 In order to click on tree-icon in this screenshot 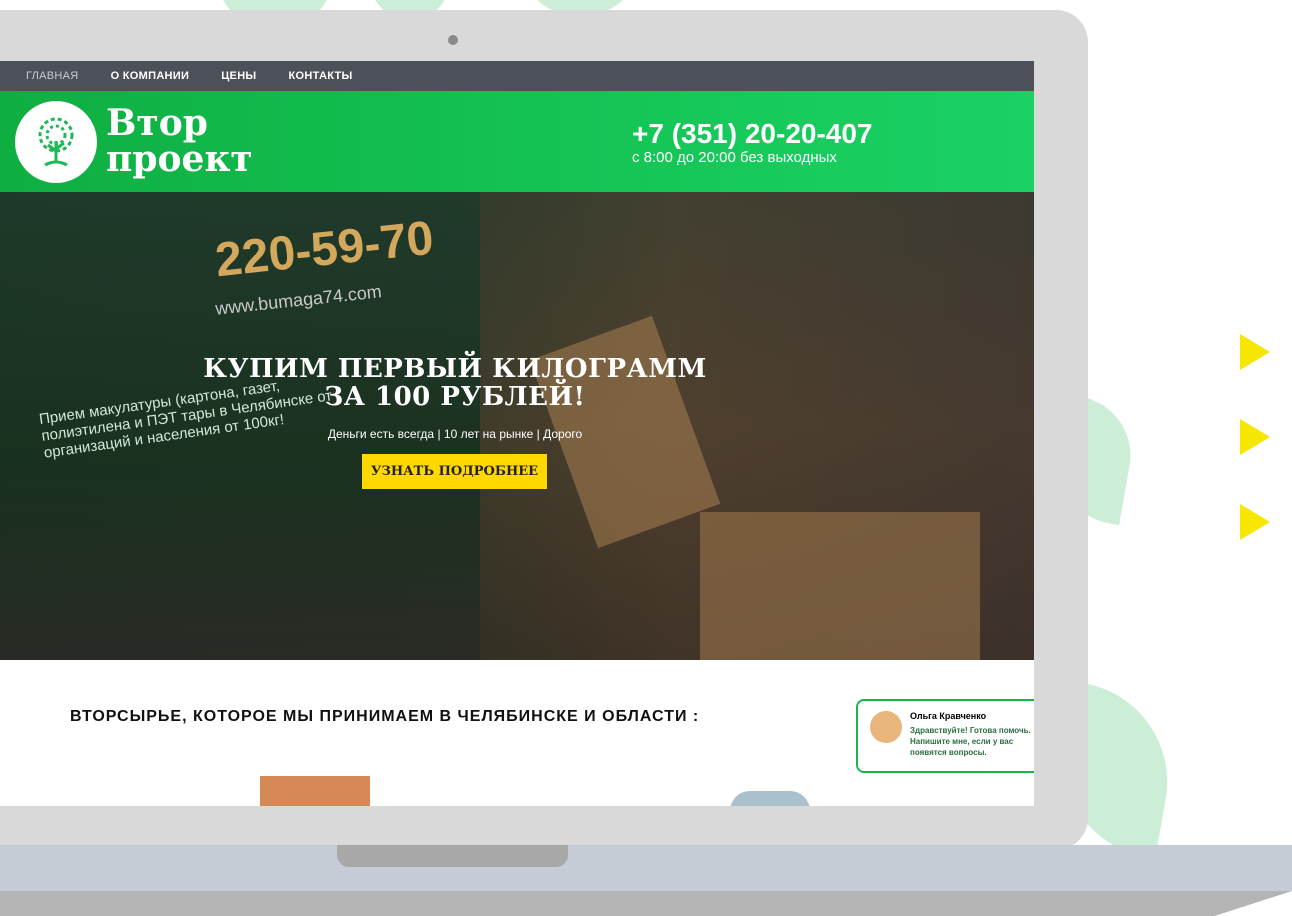, I will do `click(56, 142)`.